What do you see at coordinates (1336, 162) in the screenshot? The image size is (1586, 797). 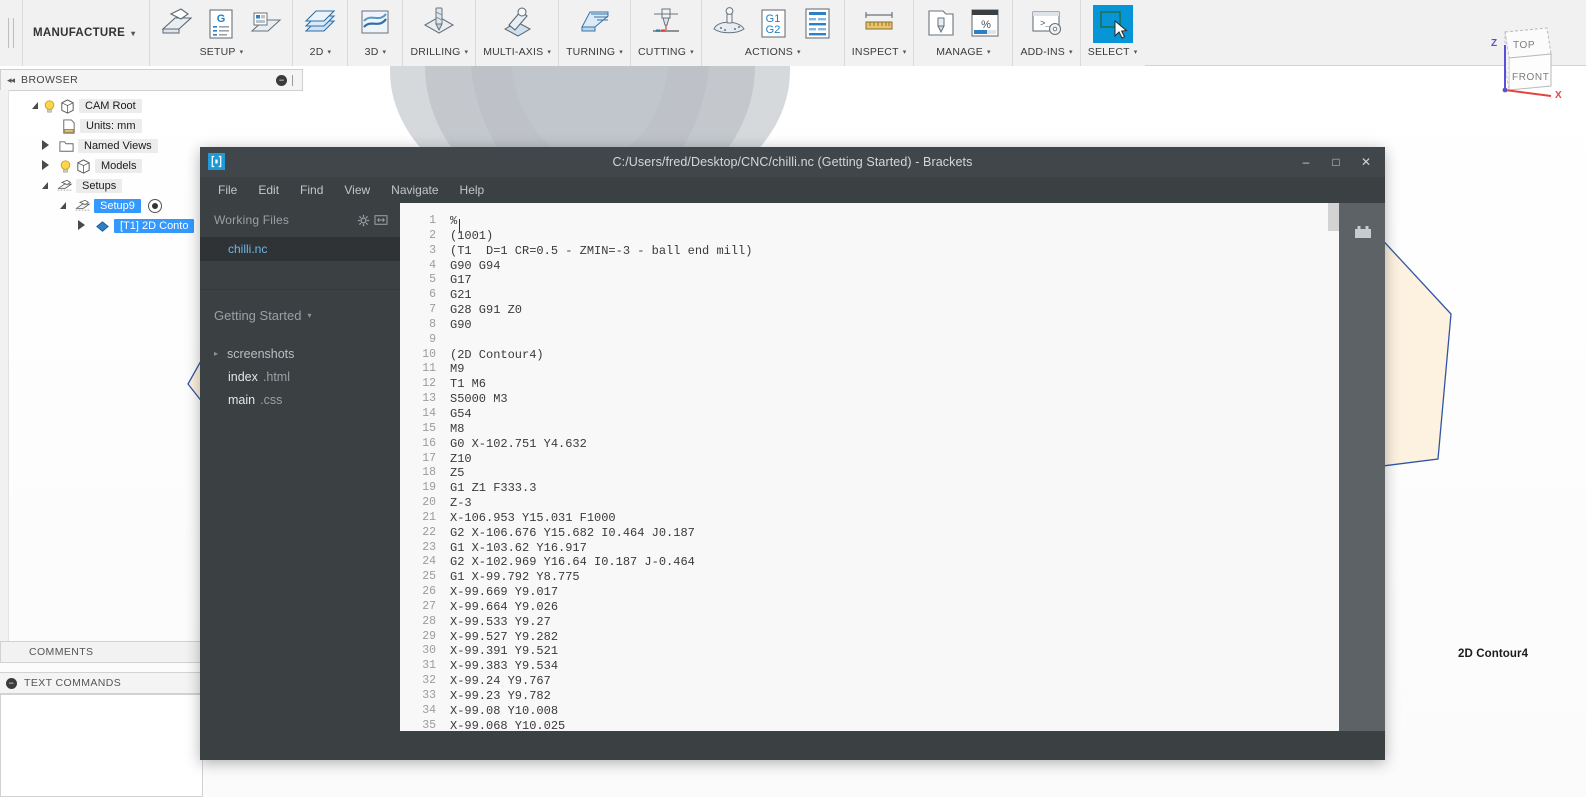 I see `maximize-button: □` at bounding box center [1336, 162].